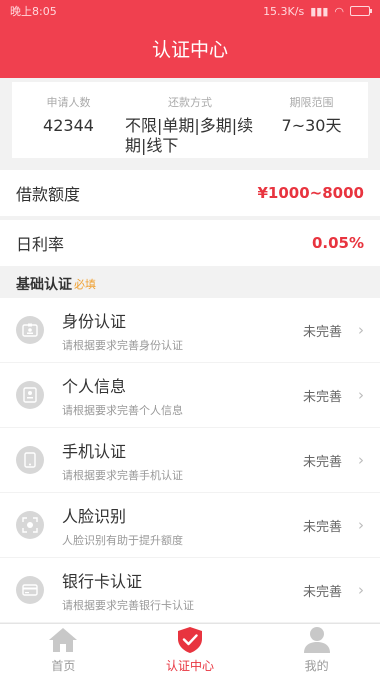  I want to click on item-title: 手机认证, so click(94, 451).